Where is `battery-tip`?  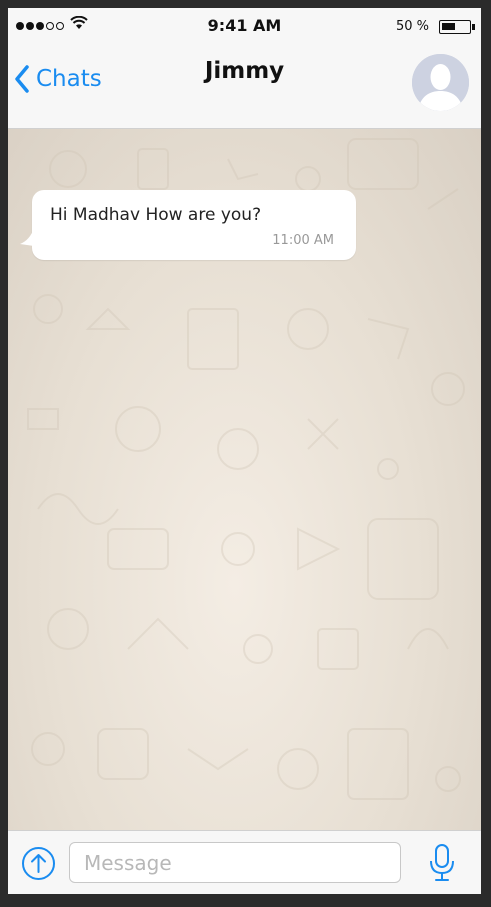 battery-tip is located at coordinates (473, 27).